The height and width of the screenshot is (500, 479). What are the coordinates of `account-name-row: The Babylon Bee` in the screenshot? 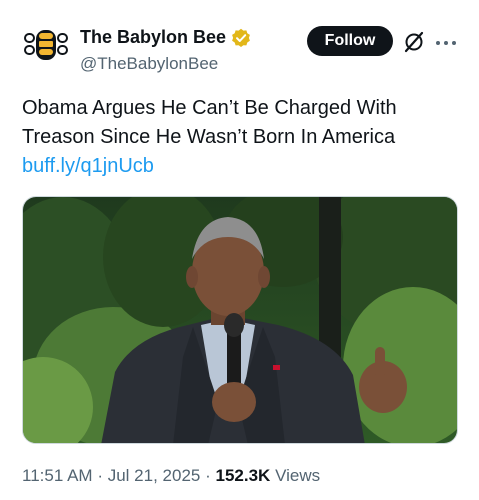 It's located at (165, 37).